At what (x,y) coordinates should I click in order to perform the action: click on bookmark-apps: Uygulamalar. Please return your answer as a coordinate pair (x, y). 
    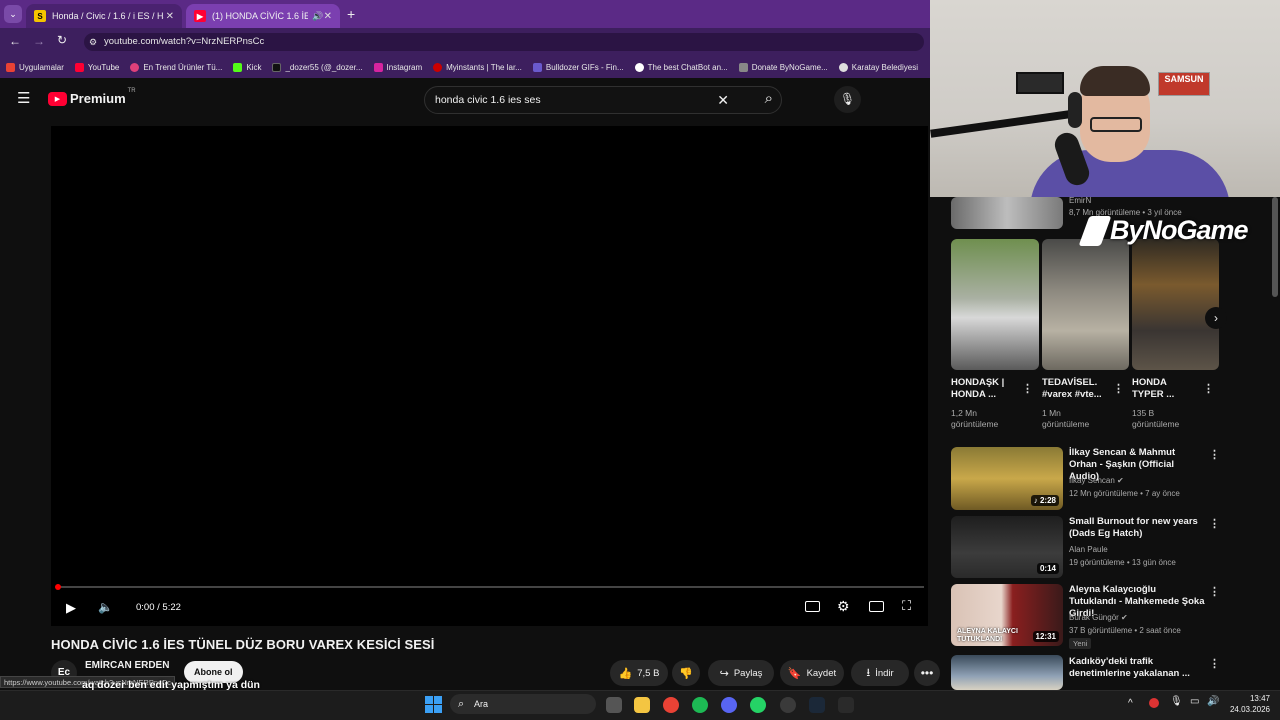
    Looking at the image, I should click on (35, 67).